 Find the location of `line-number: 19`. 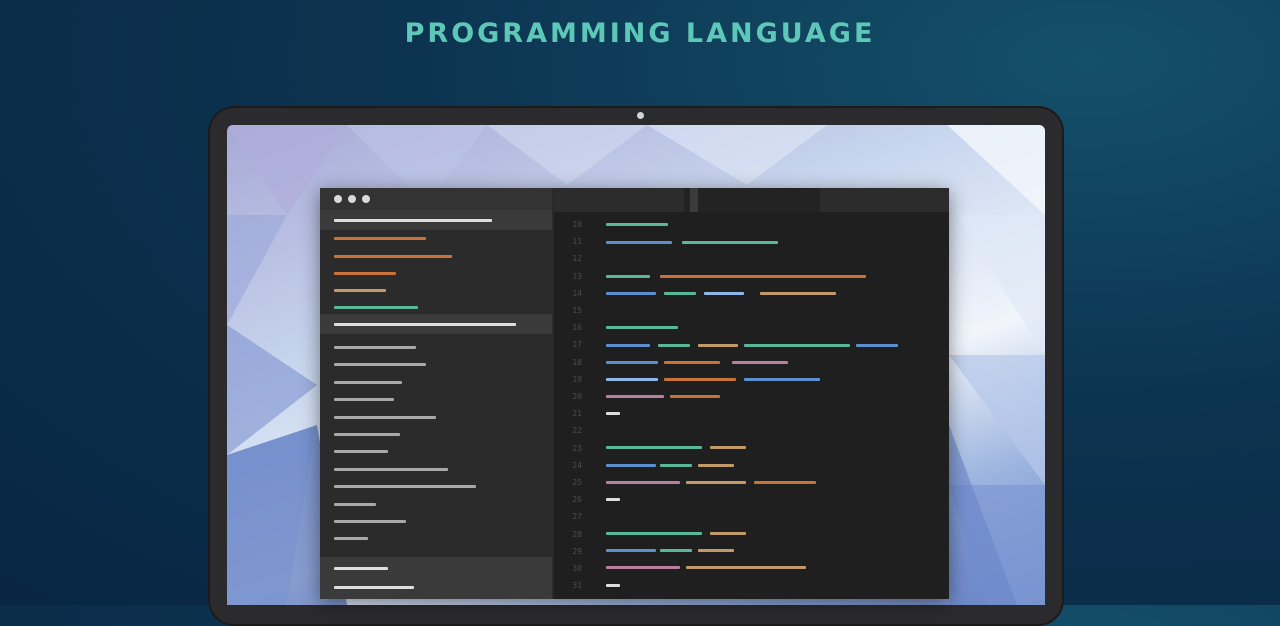

line-number: 19 is located at coordinates (577, 379).